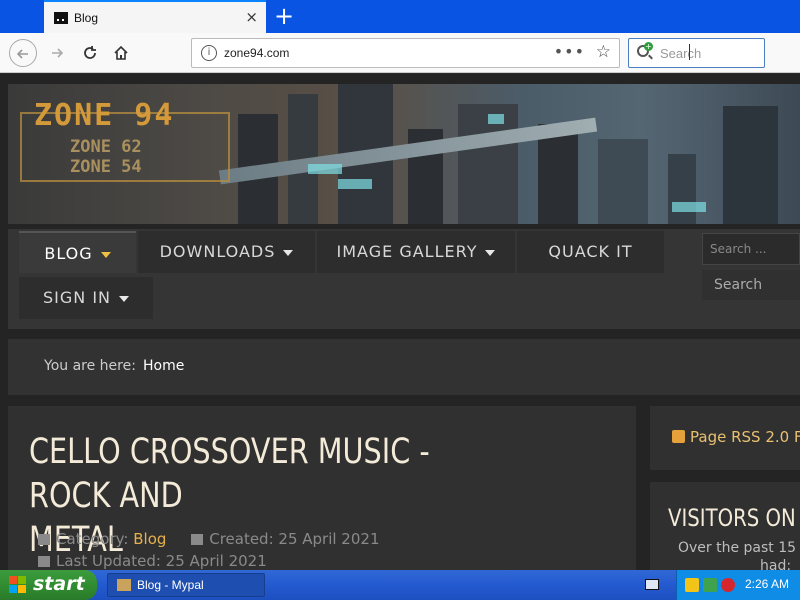 Image resolution: width=800 pixels, height=600 pixels. What do you see at coordinates (745, 437) in the screenshot?
I see `rss-link: Page RSS 2.0 Fe` at bounding box center [745, 437].